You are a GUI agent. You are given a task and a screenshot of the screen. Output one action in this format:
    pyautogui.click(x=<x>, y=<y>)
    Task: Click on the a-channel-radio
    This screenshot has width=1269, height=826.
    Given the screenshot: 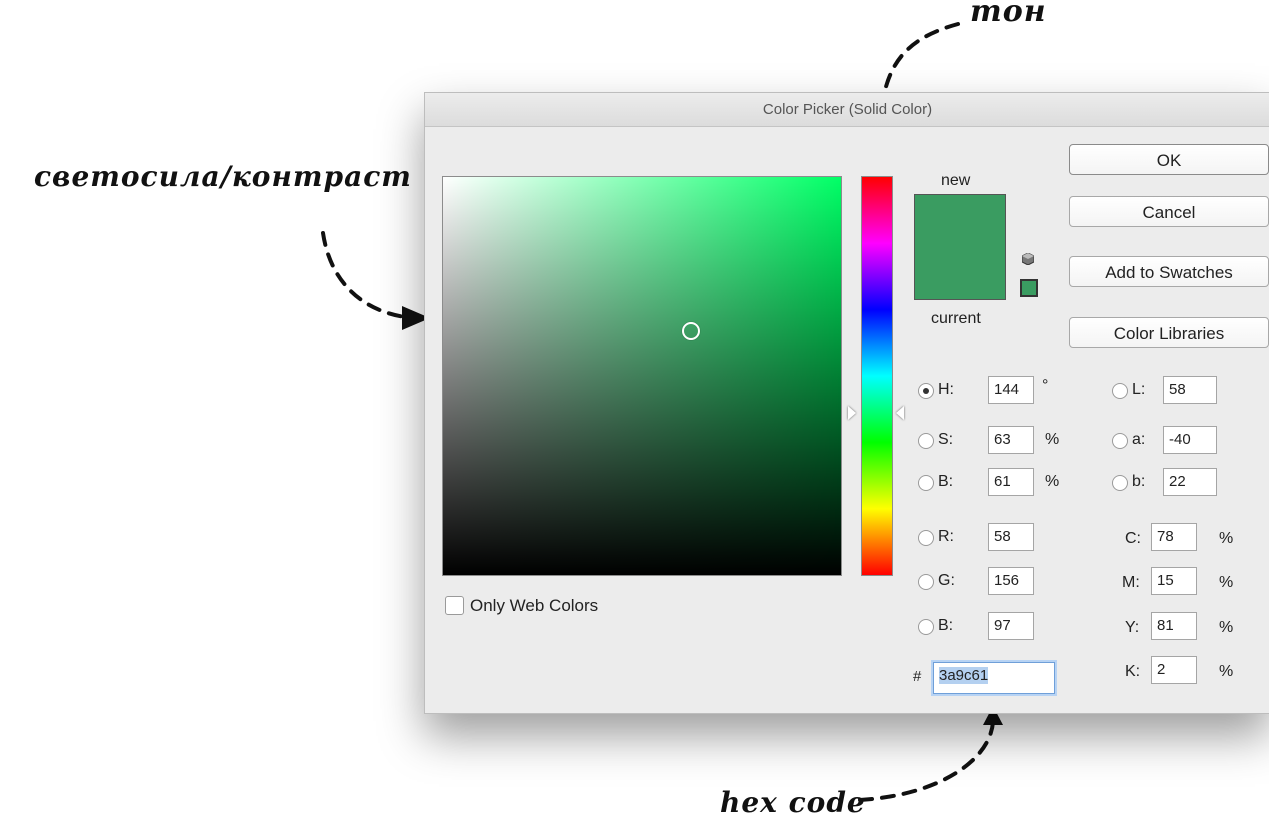 What is the action you would take?
    pyautogui.click(x=1120, y=441)
    